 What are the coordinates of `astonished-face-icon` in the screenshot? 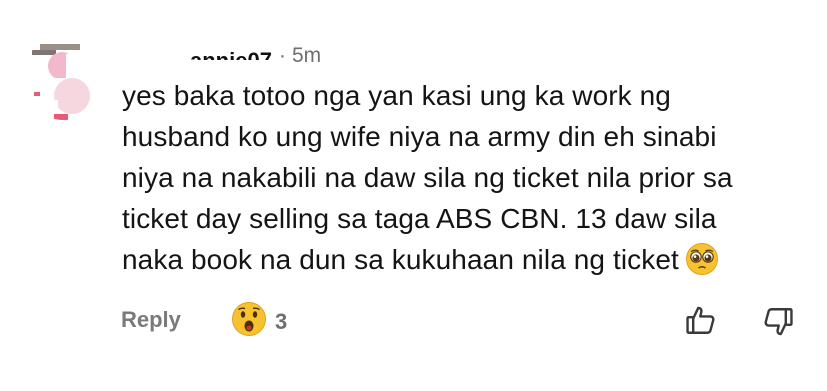 It's located at (249, 321).